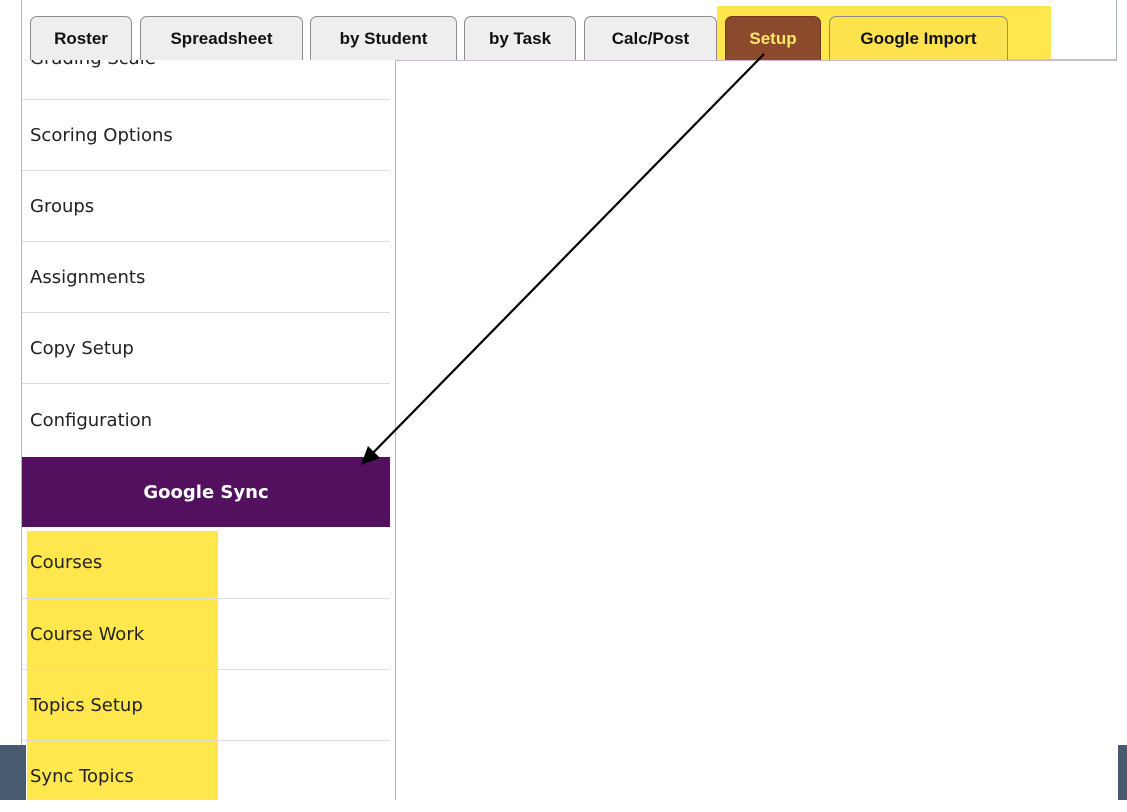 The height and width of the screenshot is (812, 1127). Describe the element at coordinates (206, 206) in the screenshot. I see `sidebar-item-groups: Groups` at that location.